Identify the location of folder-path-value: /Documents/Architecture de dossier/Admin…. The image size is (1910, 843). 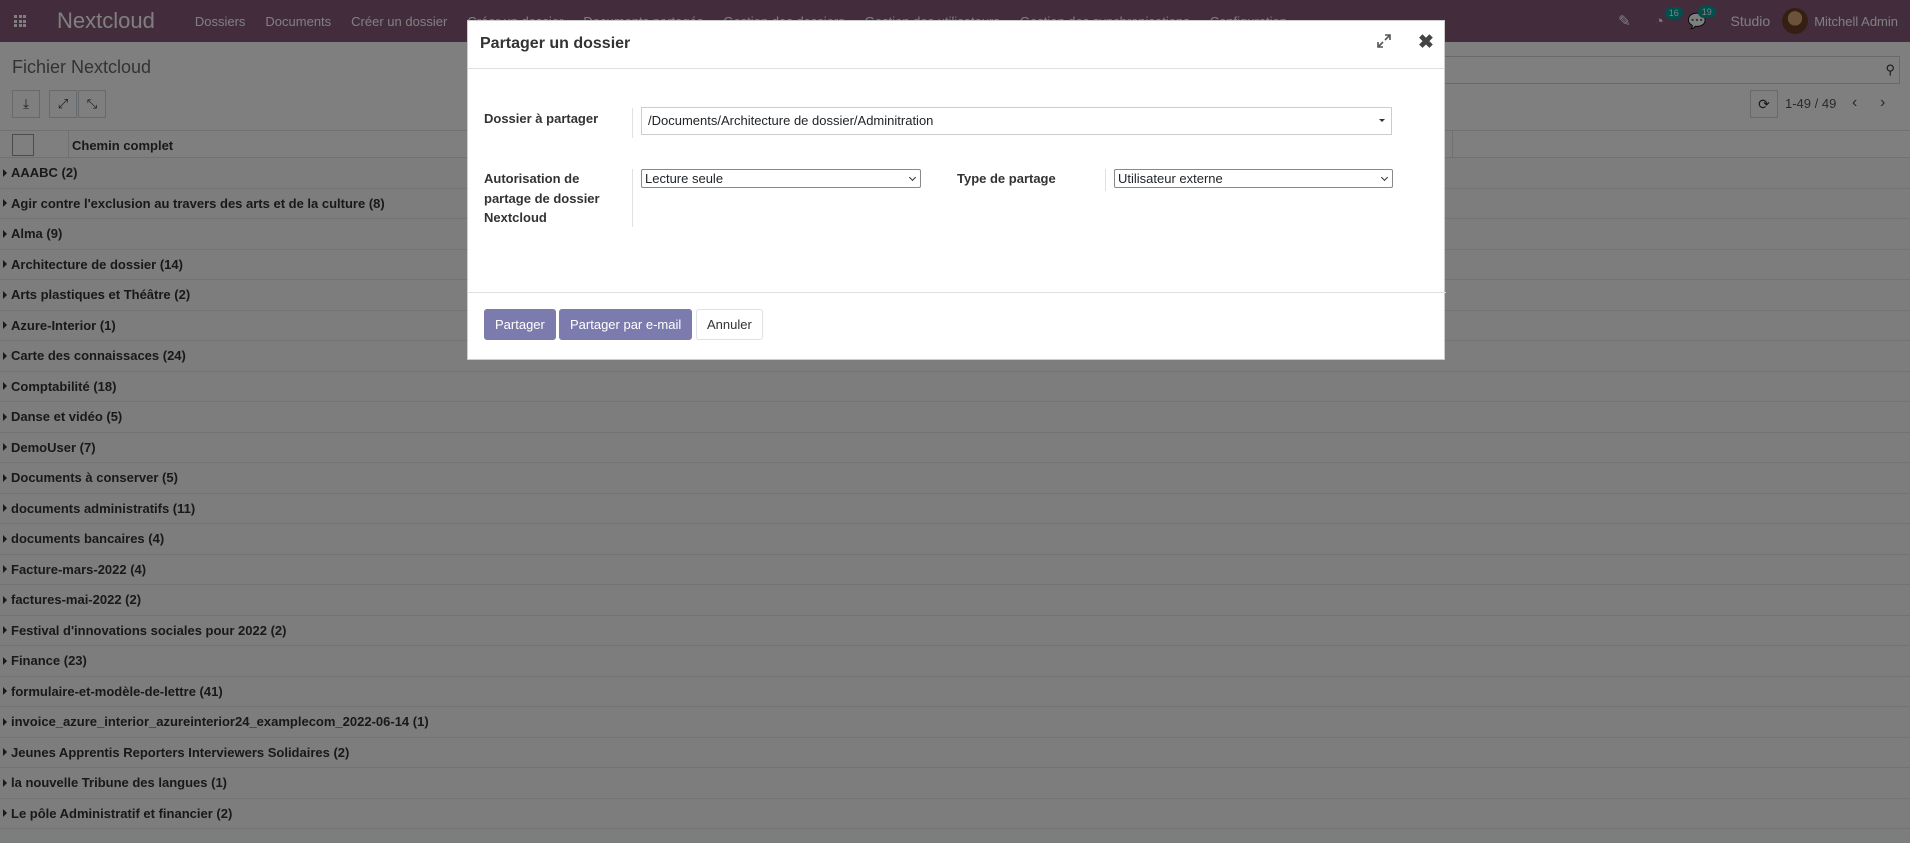
(791, 120).